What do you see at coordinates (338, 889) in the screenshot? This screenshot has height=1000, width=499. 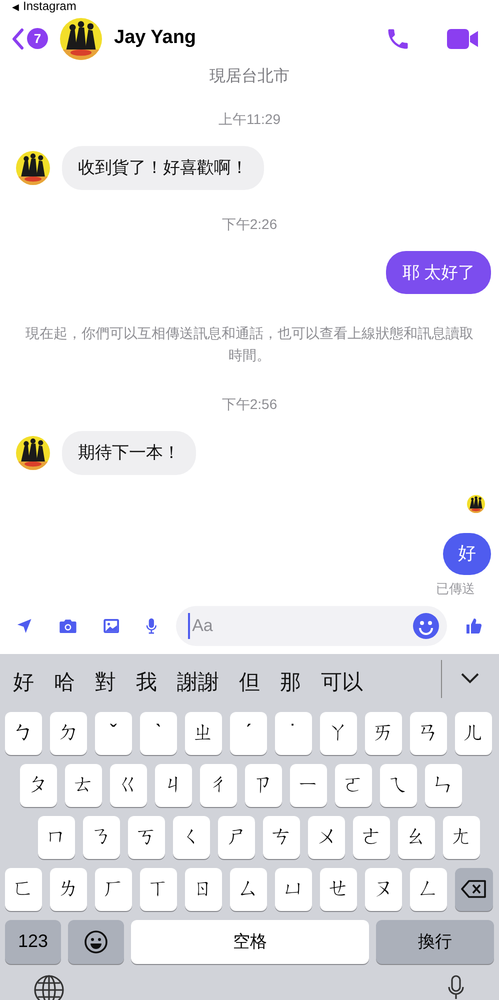 I see `keyboard-key: ㄝ` at bounding box center [338, 889].